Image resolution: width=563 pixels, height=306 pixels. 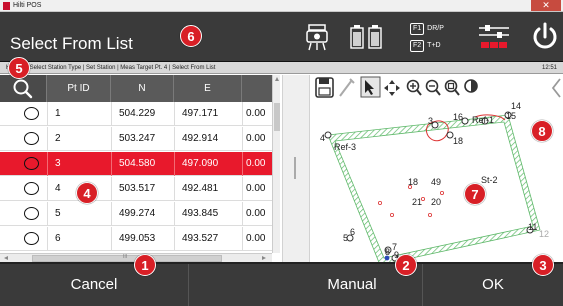 What do you see at coordinates (345, 147) in the screenshot?
I see `map-label: Ref-3` at bounding box center [345, 147].